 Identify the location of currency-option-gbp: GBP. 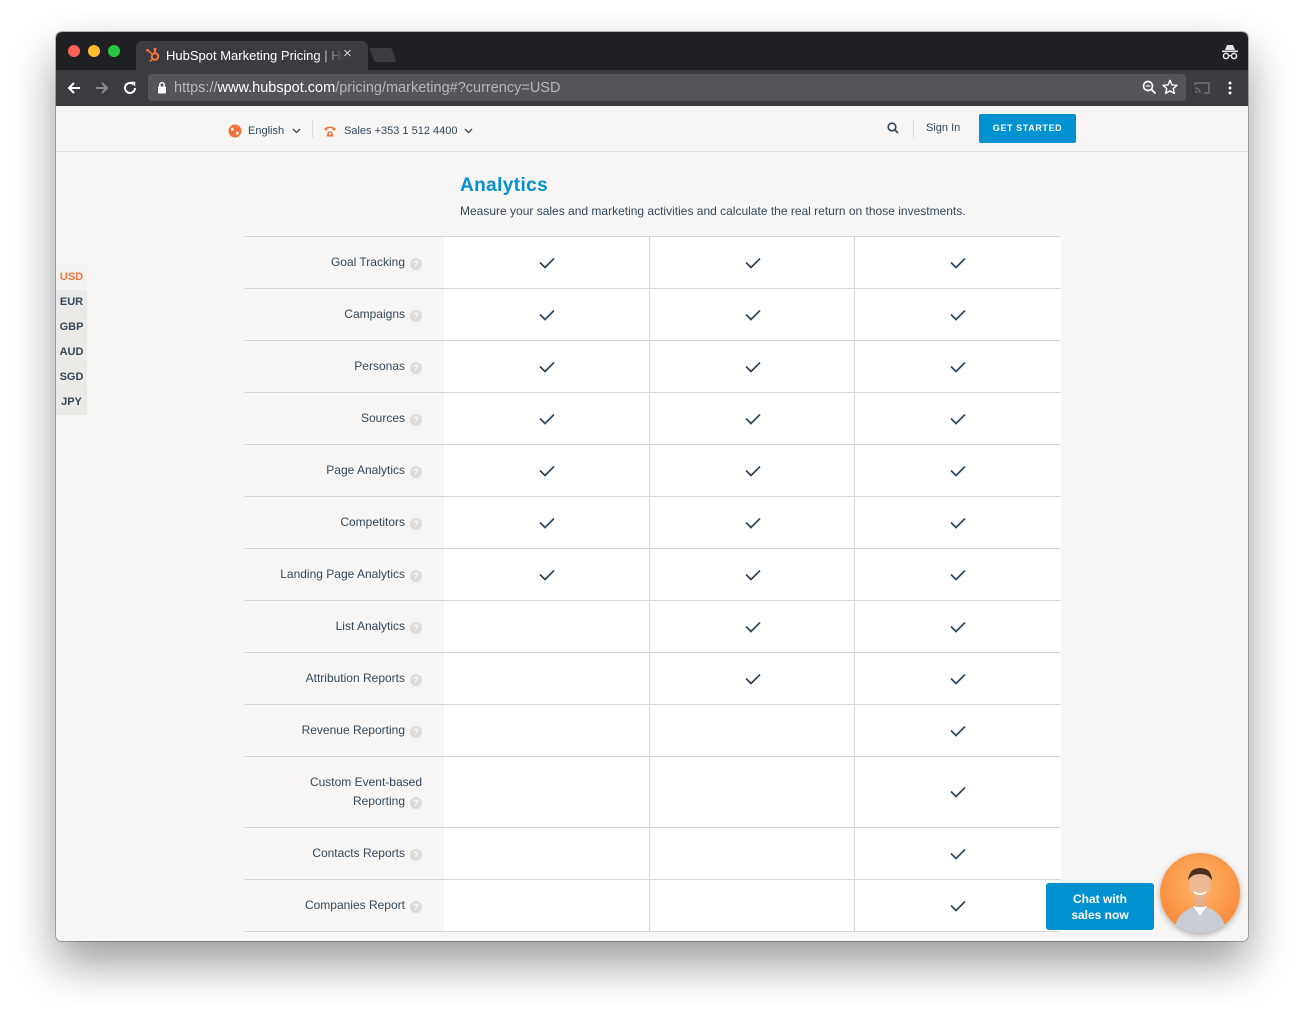
(71, 327).